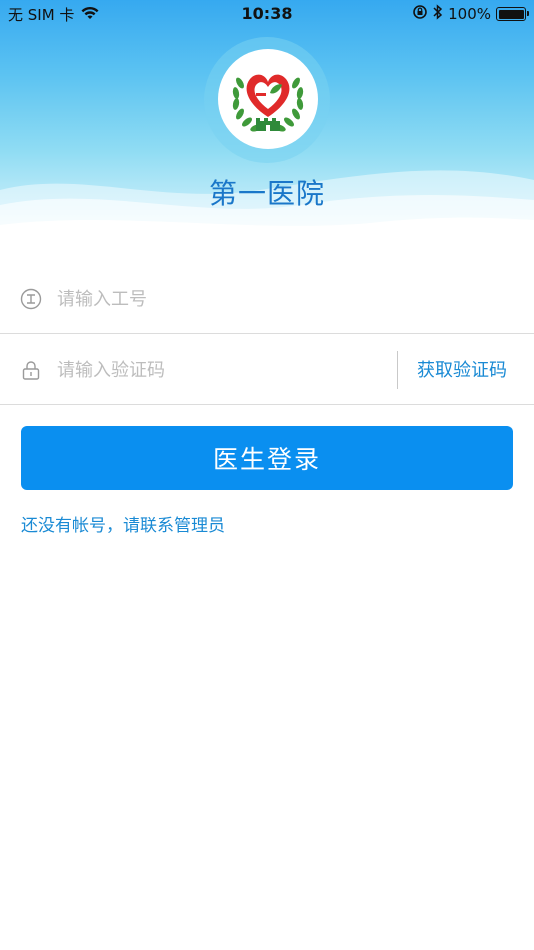 Image resolution: width=534 pixels, height=950 pixels. Describe the element at coordinates (469, 14) in the screenshot. I see `battery-percent: 100%` at that location.